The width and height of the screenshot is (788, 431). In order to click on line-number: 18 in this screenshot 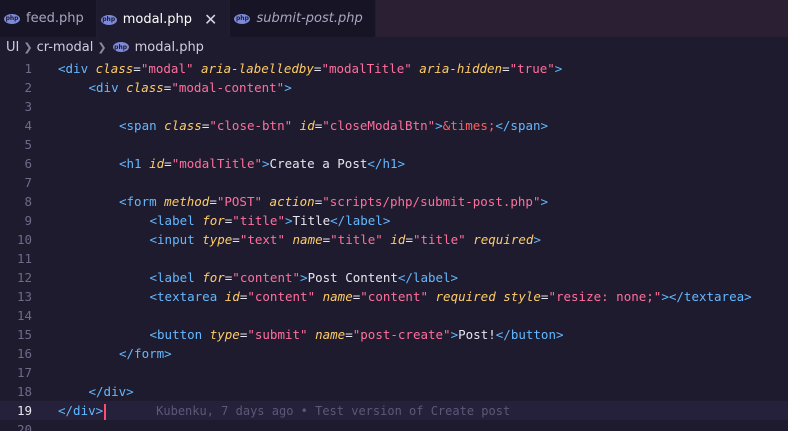, I will do `click(24, 391)`.